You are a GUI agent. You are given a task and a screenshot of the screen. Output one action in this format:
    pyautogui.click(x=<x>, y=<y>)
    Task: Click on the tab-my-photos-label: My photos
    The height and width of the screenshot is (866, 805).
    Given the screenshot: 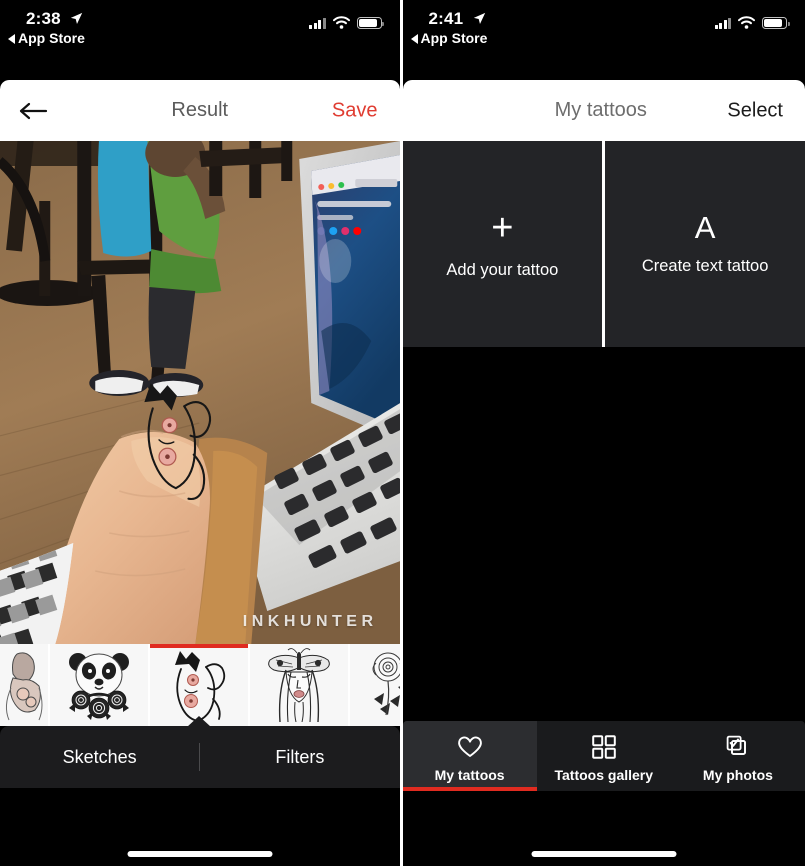 What is the action you would take?
    pyautogui.click(x=737, y=774)
    